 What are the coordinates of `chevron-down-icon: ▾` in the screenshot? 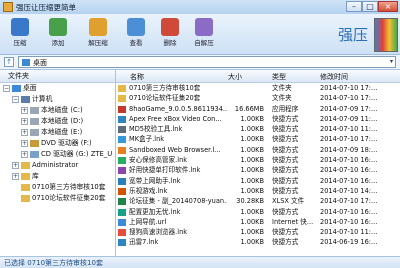 It's located at (391, 61).